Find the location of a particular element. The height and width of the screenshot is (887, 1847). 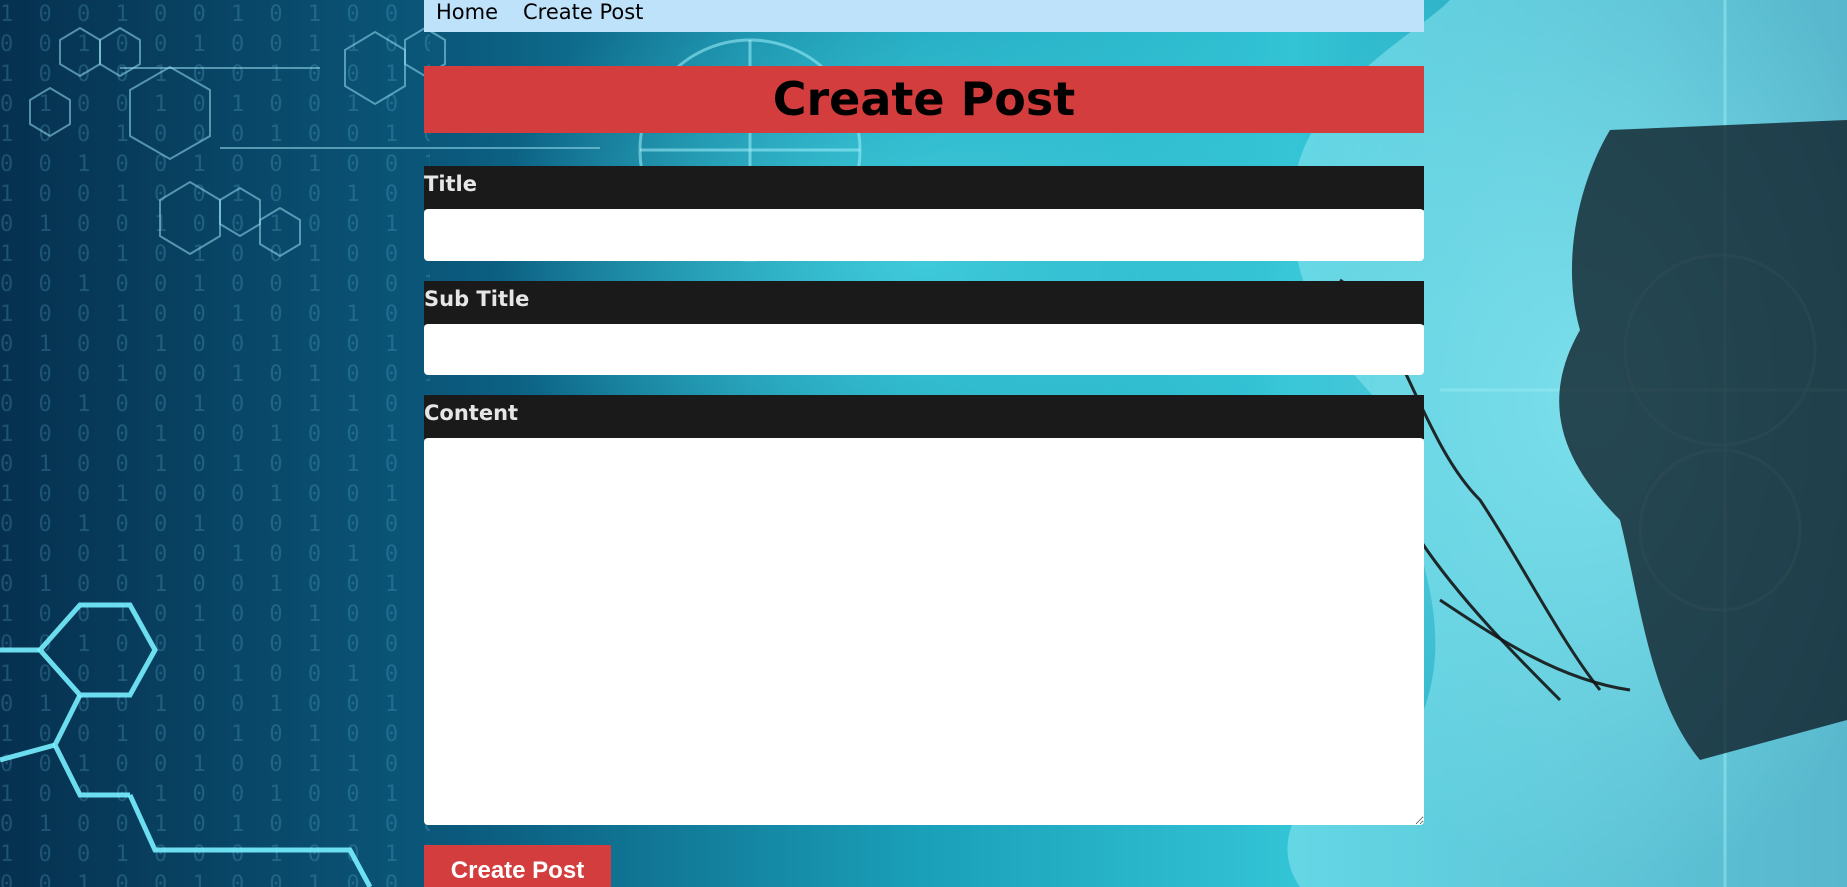

nav-link-create-post: Create Post is located at coordinates (583, 12).